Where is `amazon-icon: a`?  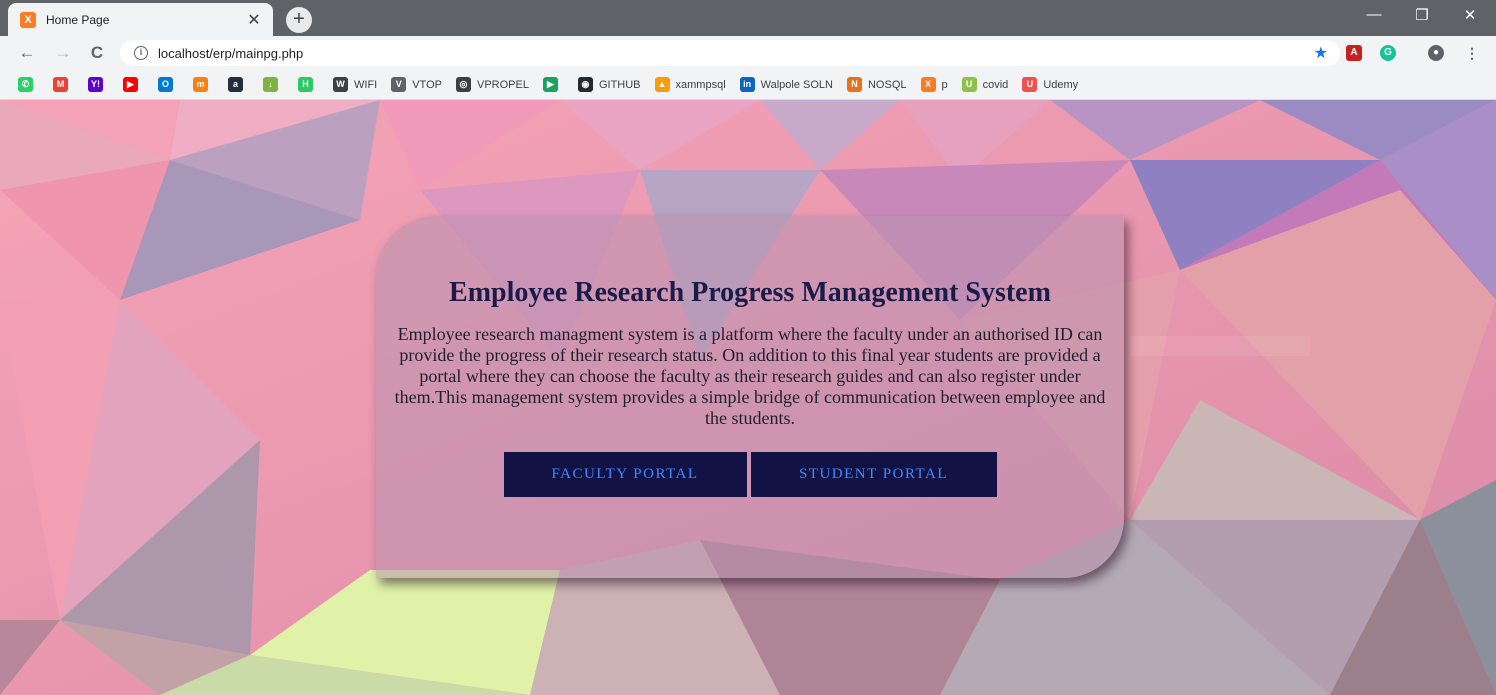 amazon-icon: a is located at coordinates (235, 84).